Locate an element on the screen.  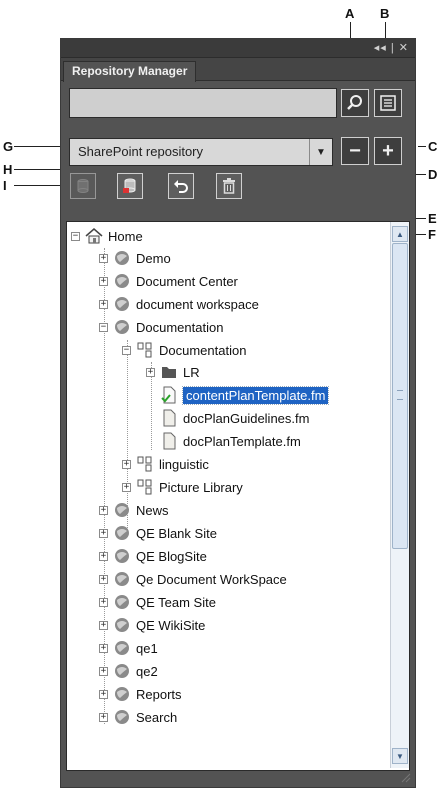
tree-node-site: + QE BlogSite is located at coordinates (153, 556).